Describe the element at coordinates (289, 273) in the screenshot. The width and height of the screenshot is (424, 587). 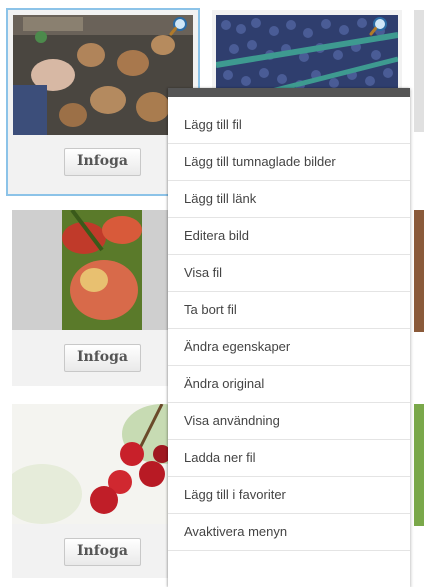
I see `menu-item-view-file: Visa fil` at that location.